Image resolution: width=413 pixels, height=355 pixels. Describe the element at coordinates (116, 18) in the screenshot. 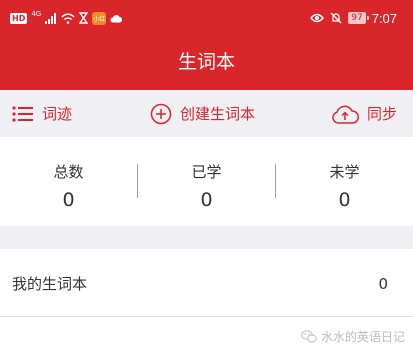

I see `cloud-icon` at that location.